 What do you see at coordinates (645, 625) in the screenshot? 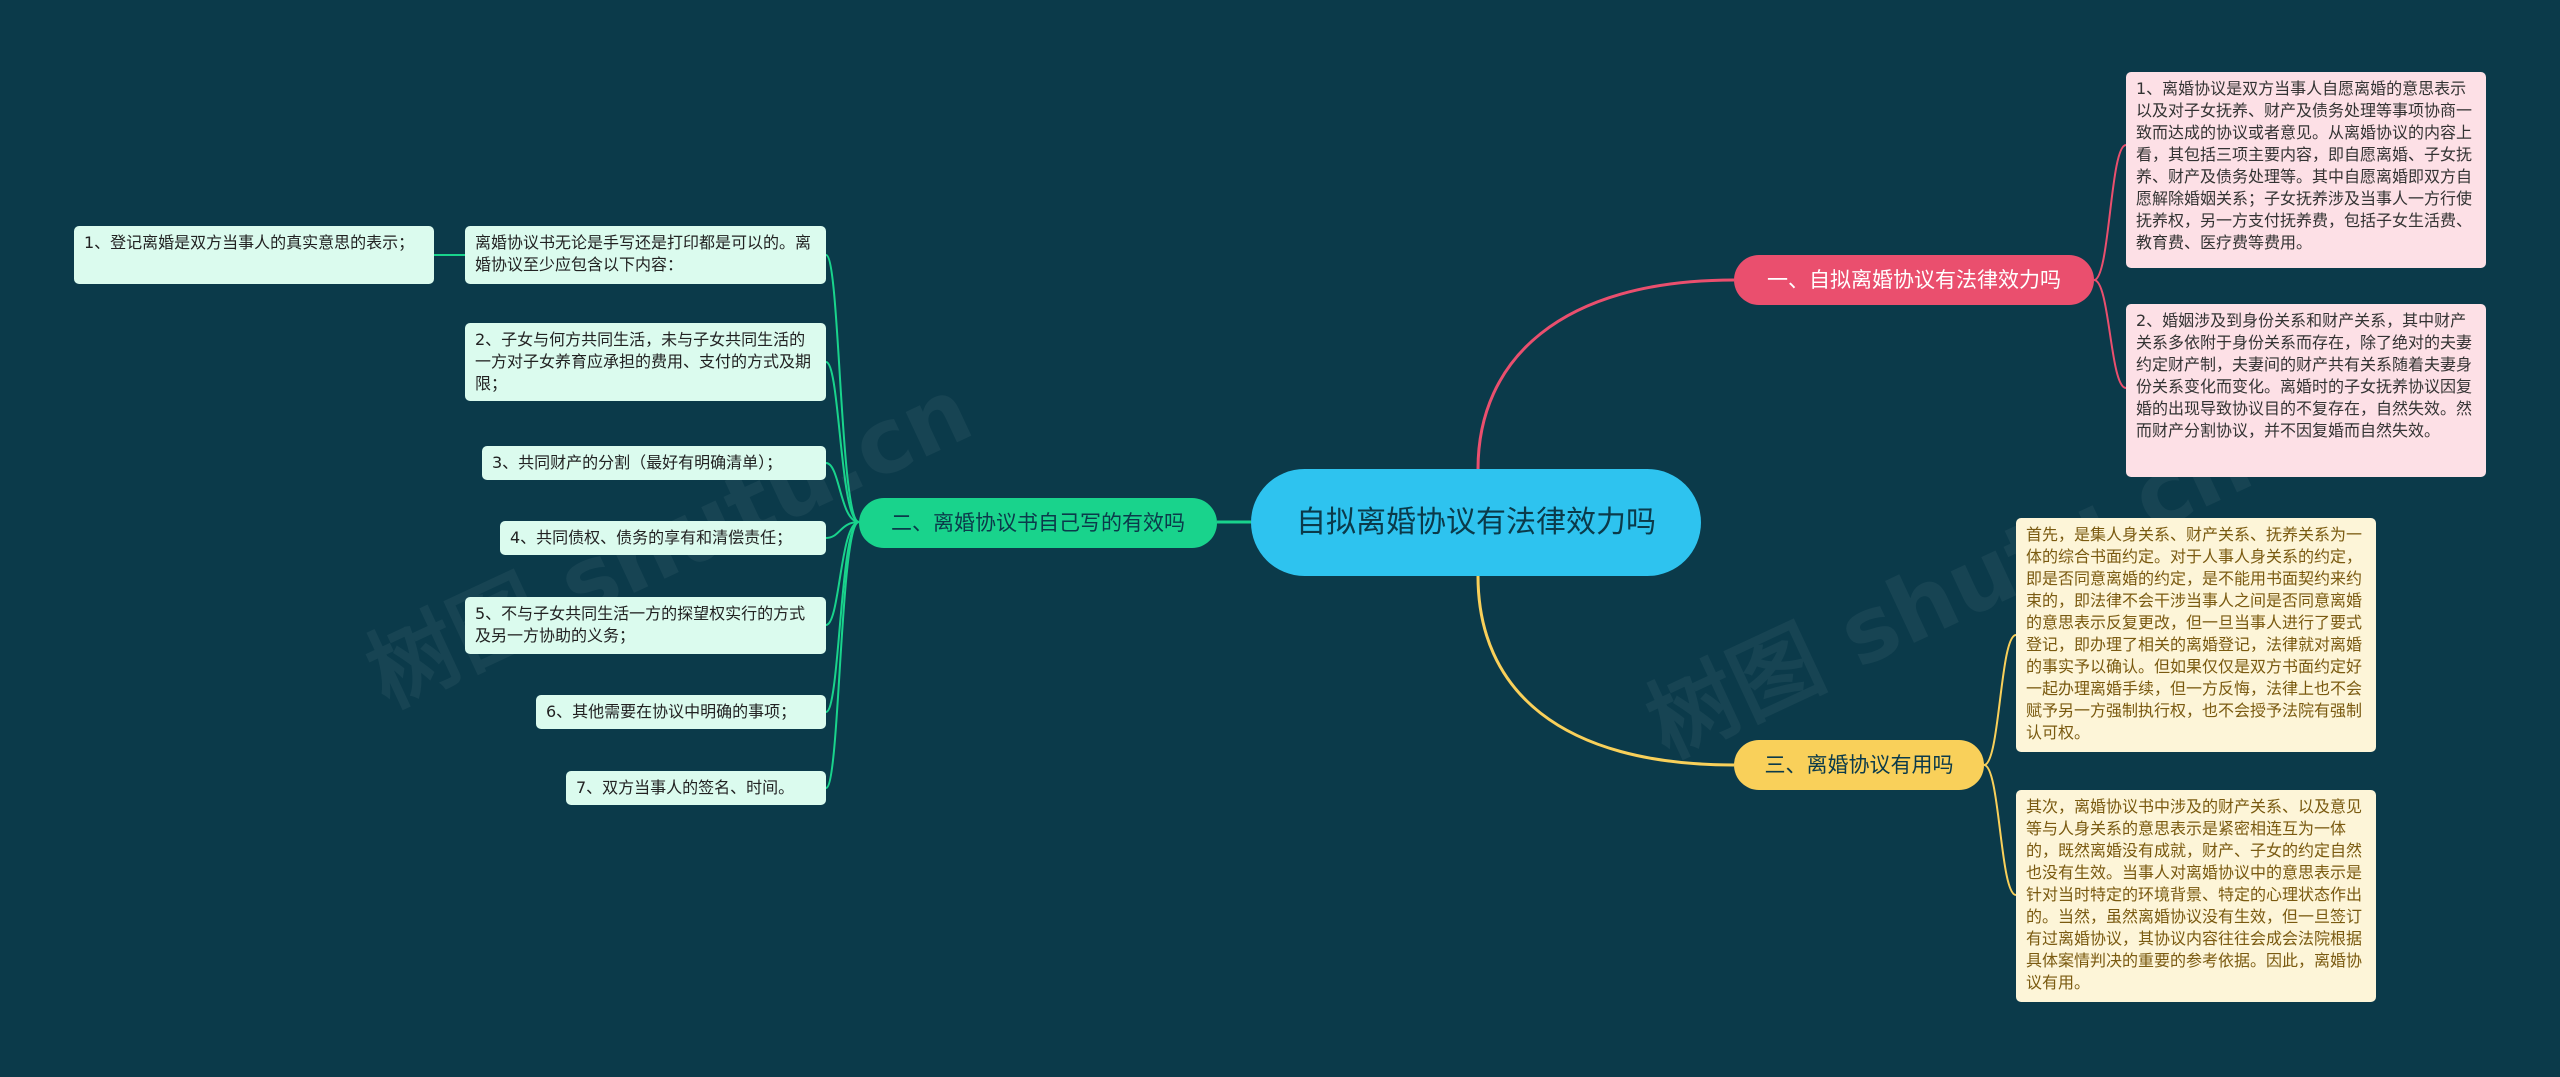
I see `leaf-self-written-5: 5、不与子女共同生活一方的探望权实行的方式及另一方协助的义务；` at bounding box center [645, 625].